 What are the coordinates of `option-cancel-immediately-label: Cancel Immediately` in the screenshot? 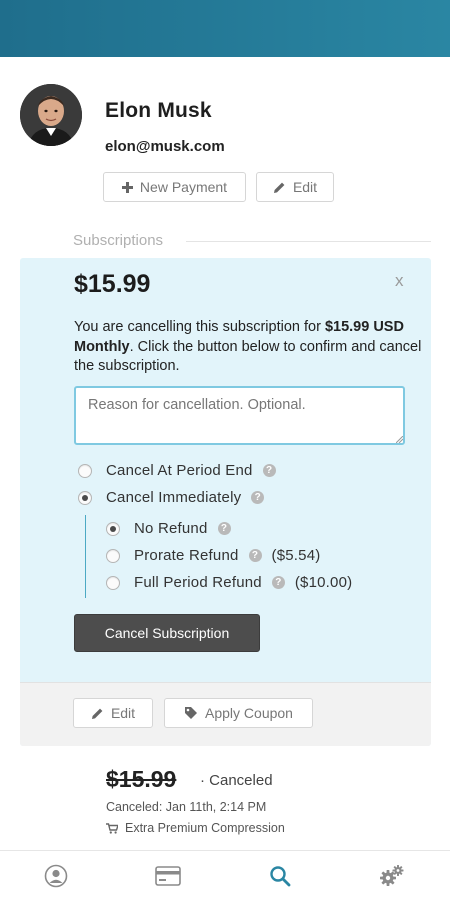 It's located at (174, 497).